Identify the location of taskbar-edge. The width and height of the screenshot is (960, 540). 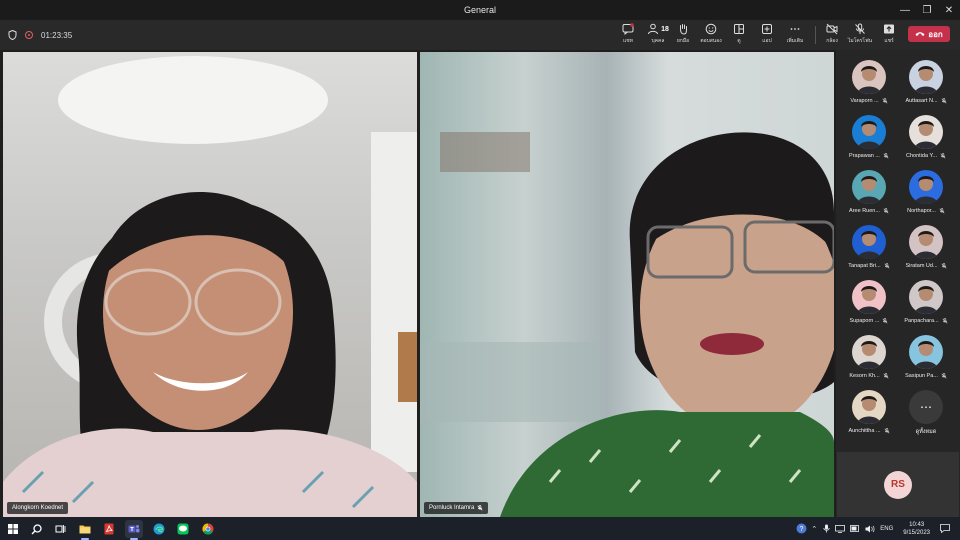
(159, 529).